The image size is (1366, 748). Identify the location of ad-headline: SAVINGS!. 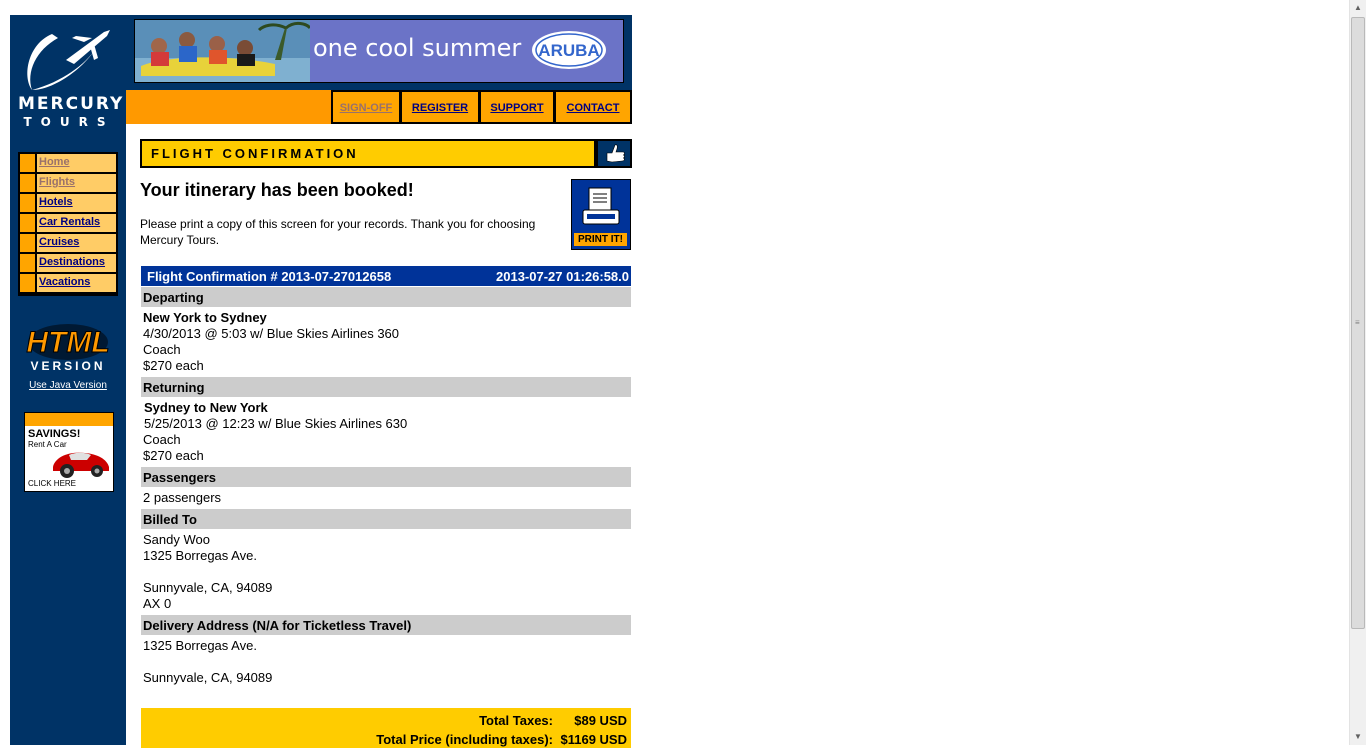
(54, 434).